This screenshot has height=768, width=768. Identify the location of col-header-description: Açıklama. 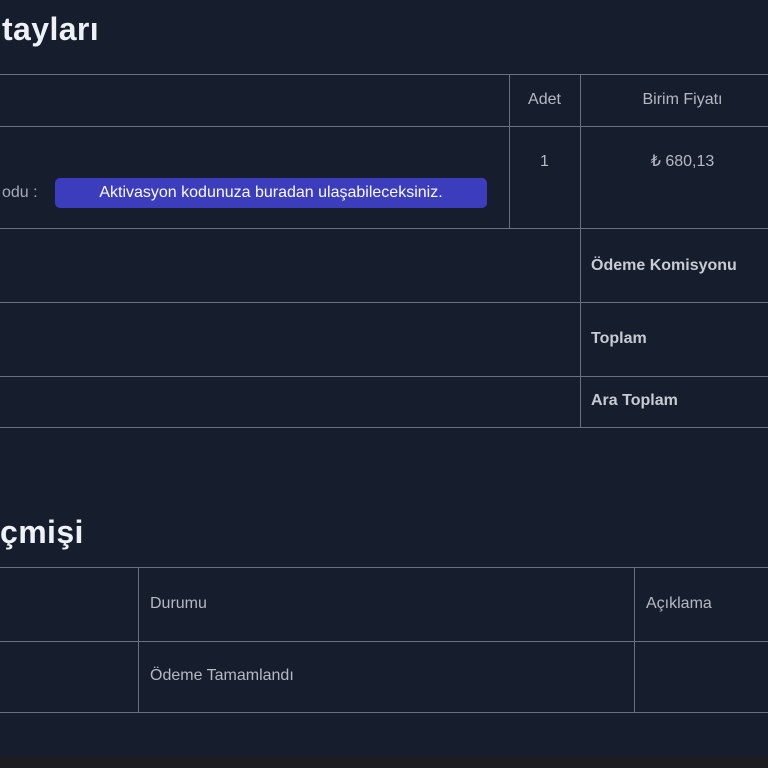
(679, 603).